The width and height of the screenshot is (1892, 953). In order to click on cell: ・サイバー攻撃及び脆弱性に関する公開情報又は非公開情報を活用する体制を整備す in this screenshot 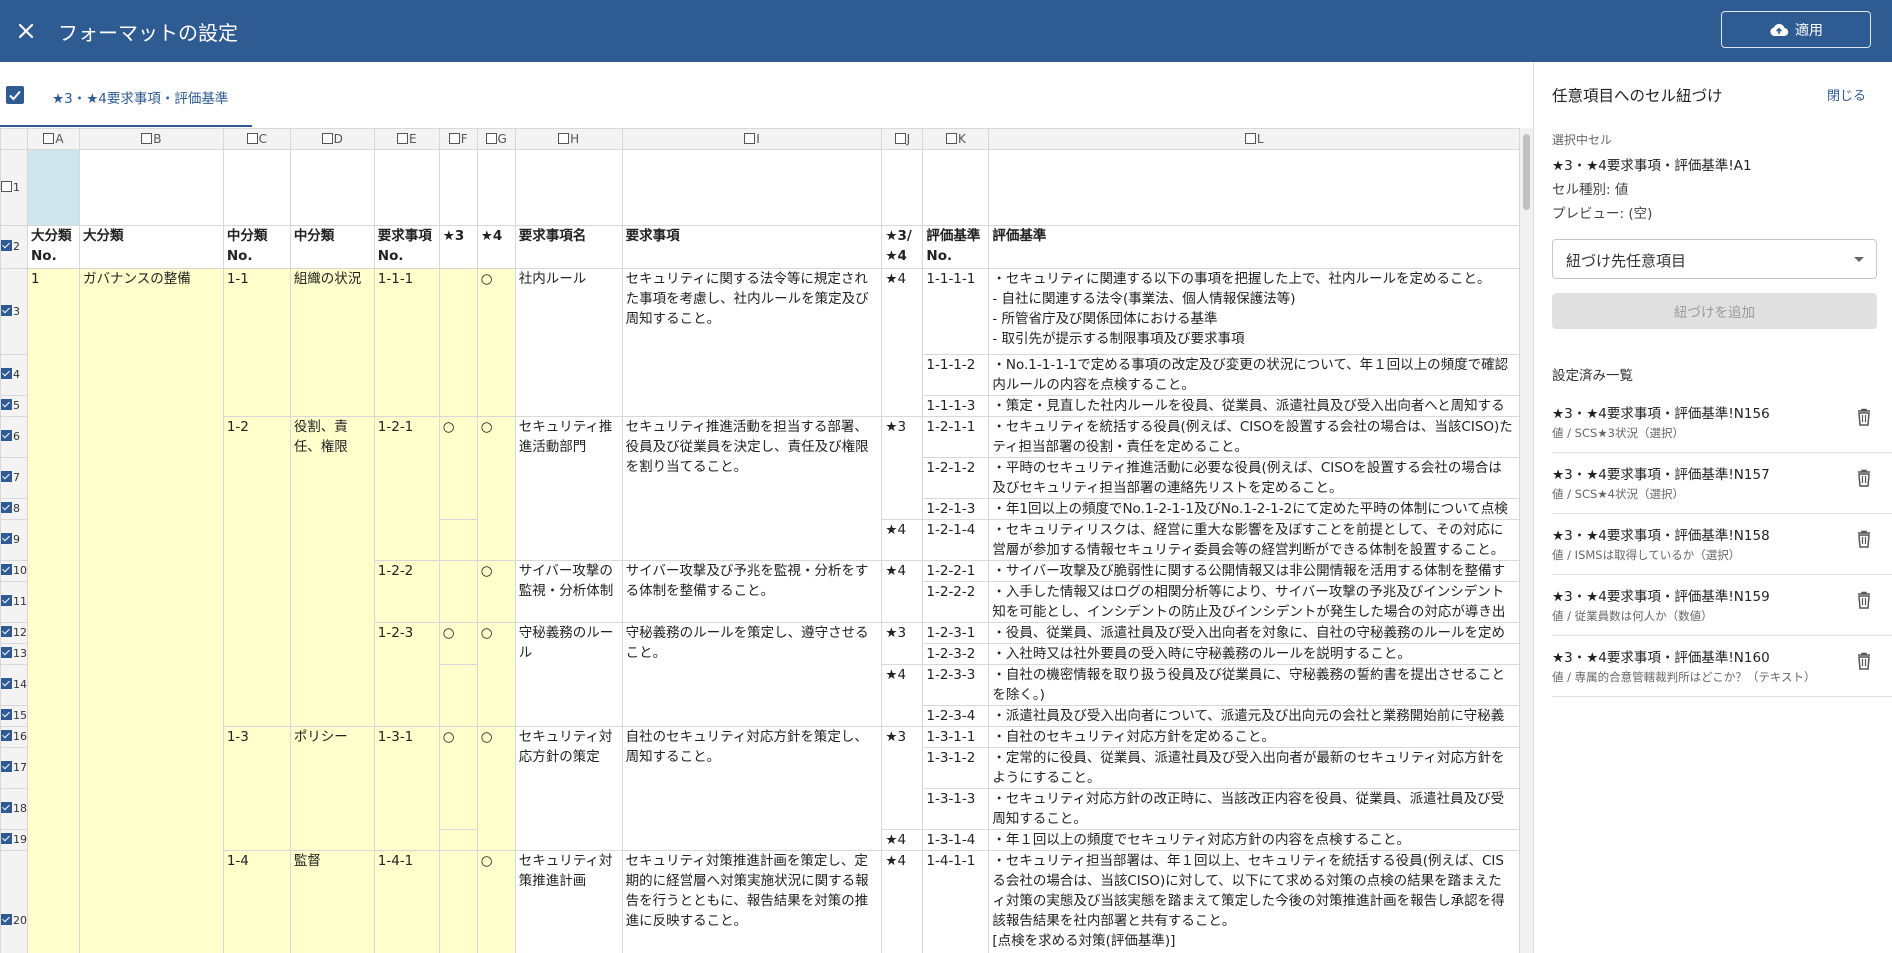, I will do `click(1254, 571)`.